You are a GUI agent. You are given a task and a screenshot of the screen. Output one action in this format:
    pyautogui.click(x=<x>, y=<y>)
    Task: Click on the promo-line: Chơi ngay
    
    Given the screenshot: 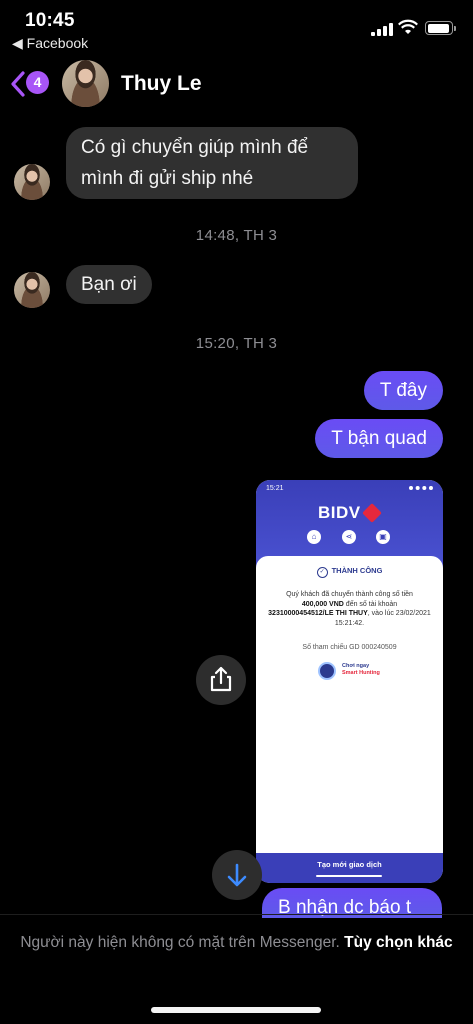 What is the action you would take?
    pyautogui.click(x=356, y=666)
    